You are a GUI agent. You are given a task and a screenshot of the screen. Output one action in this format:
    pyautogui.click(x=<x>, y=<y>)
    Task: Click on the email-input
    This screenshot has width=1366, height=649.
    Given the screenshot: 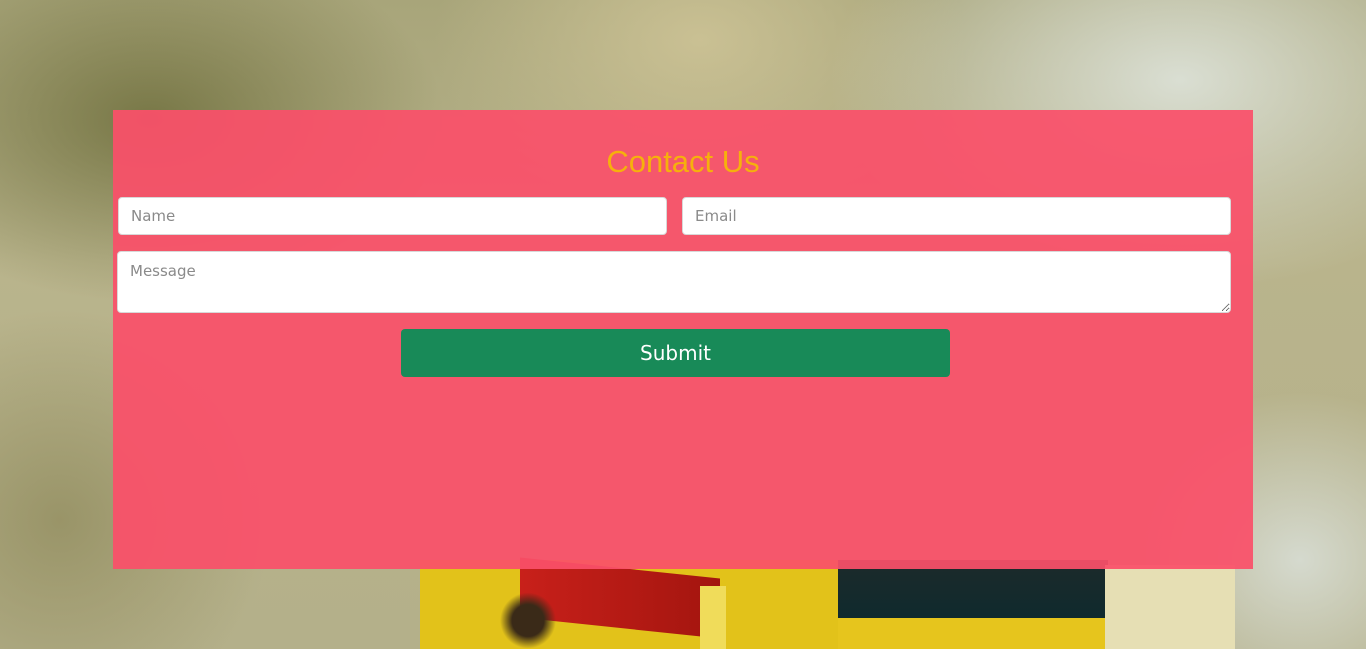 What is the action you would take?
    pyautogui.click(x=956, y=216)
    